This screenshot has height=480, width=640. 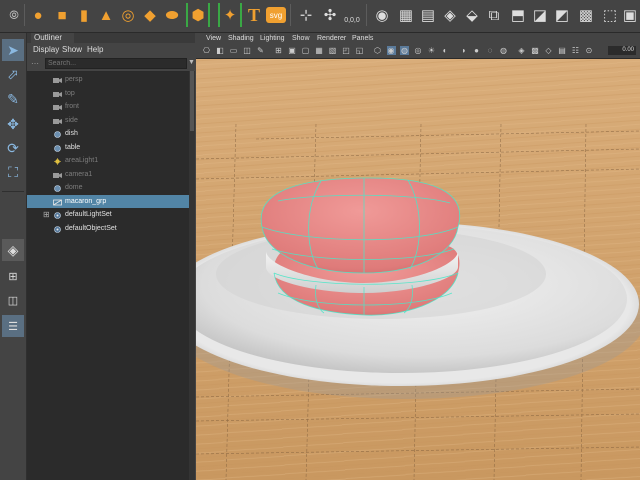 I want to click on outliner-layout-icon: ☰, so click(x=13, y=326).